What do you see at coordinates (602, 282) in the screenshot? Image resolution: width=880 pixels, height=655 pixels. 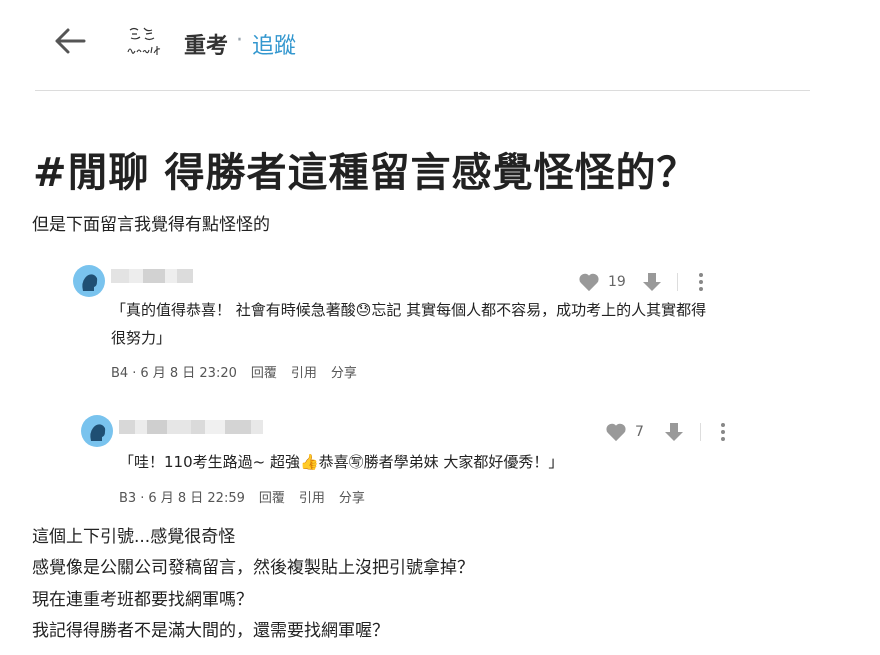 I see `like-group: 19` at bounding box center [602, 282].